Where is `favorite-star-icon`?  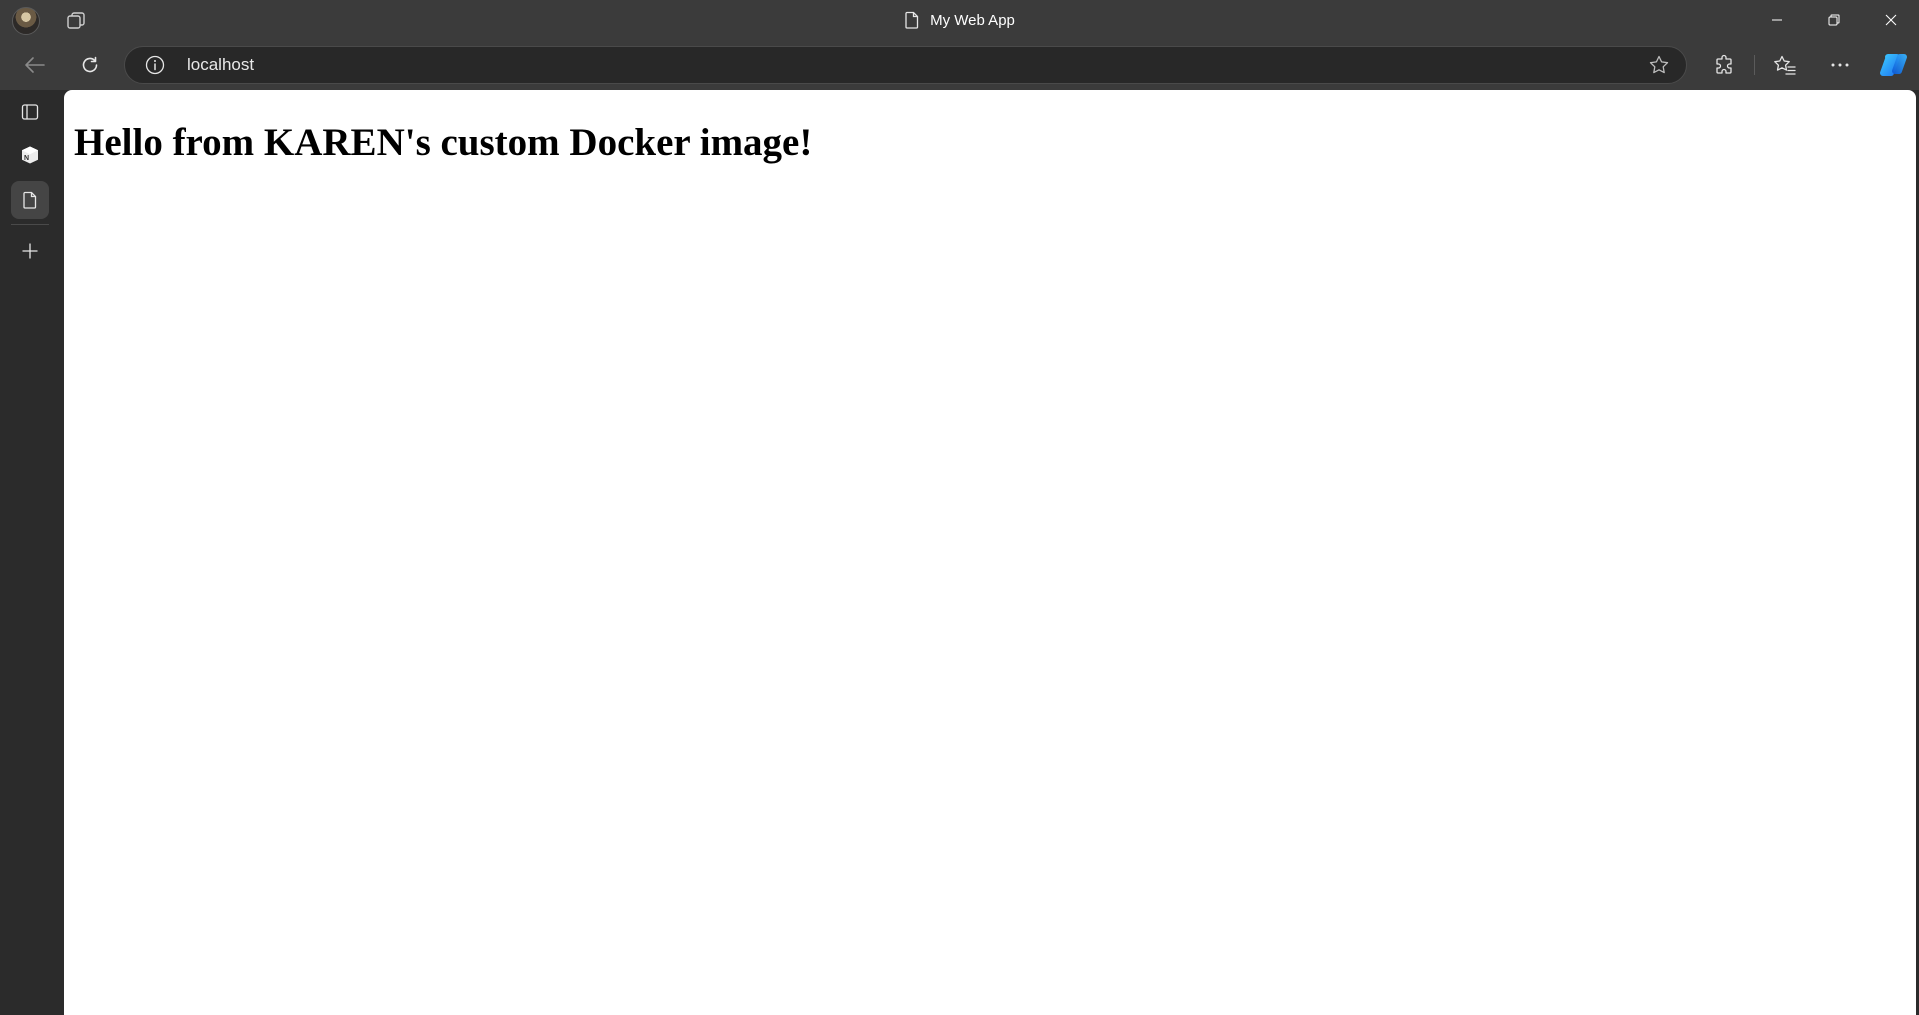 favorite-star-icon is located at coordinates (1659, 65).